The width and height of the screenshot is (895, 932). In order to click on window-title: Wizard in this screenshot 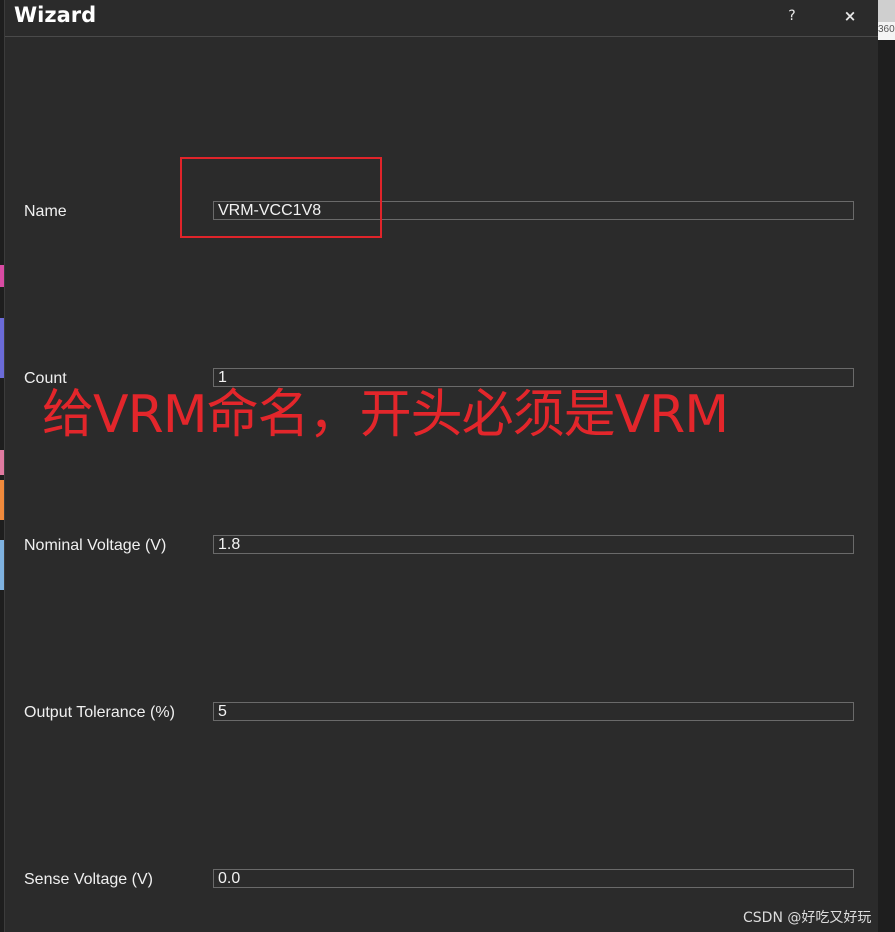, I will do `click(55, 15)`.